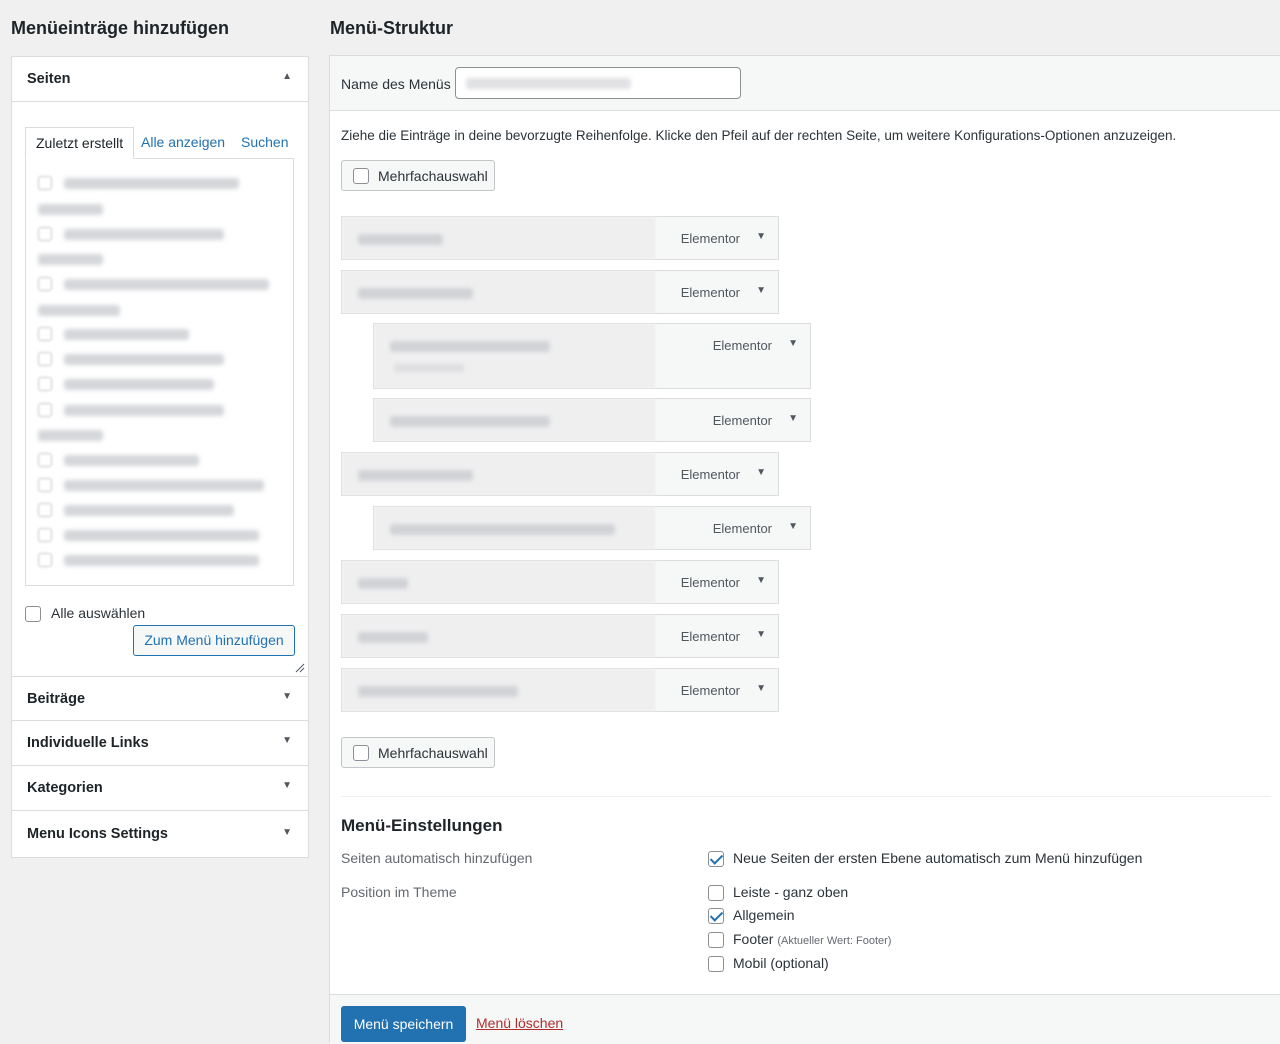 This screenshot has width=1280, height=1044. I want to click on location-mobile-checkbox, so click(716, 964).